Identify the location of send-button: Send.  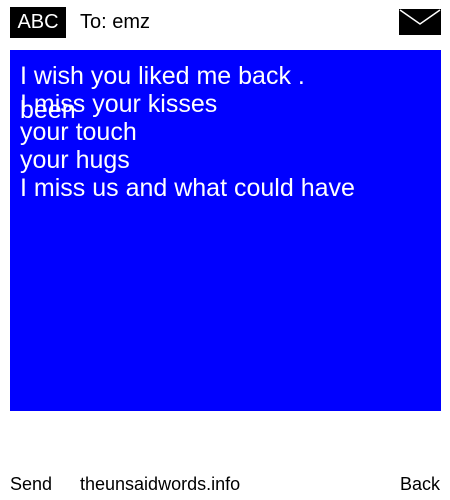
(31, 484).